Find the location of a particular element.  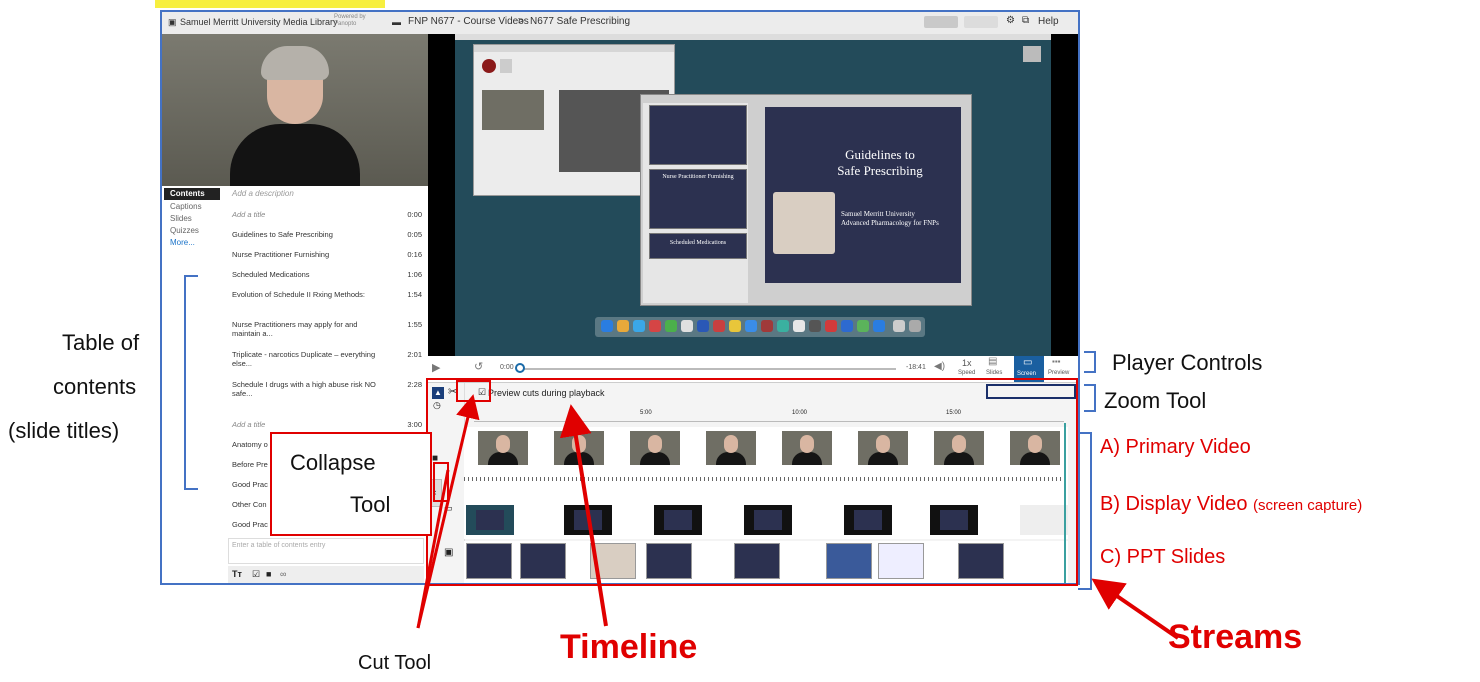

collapse-arrow is located at coordinates (433, 549).